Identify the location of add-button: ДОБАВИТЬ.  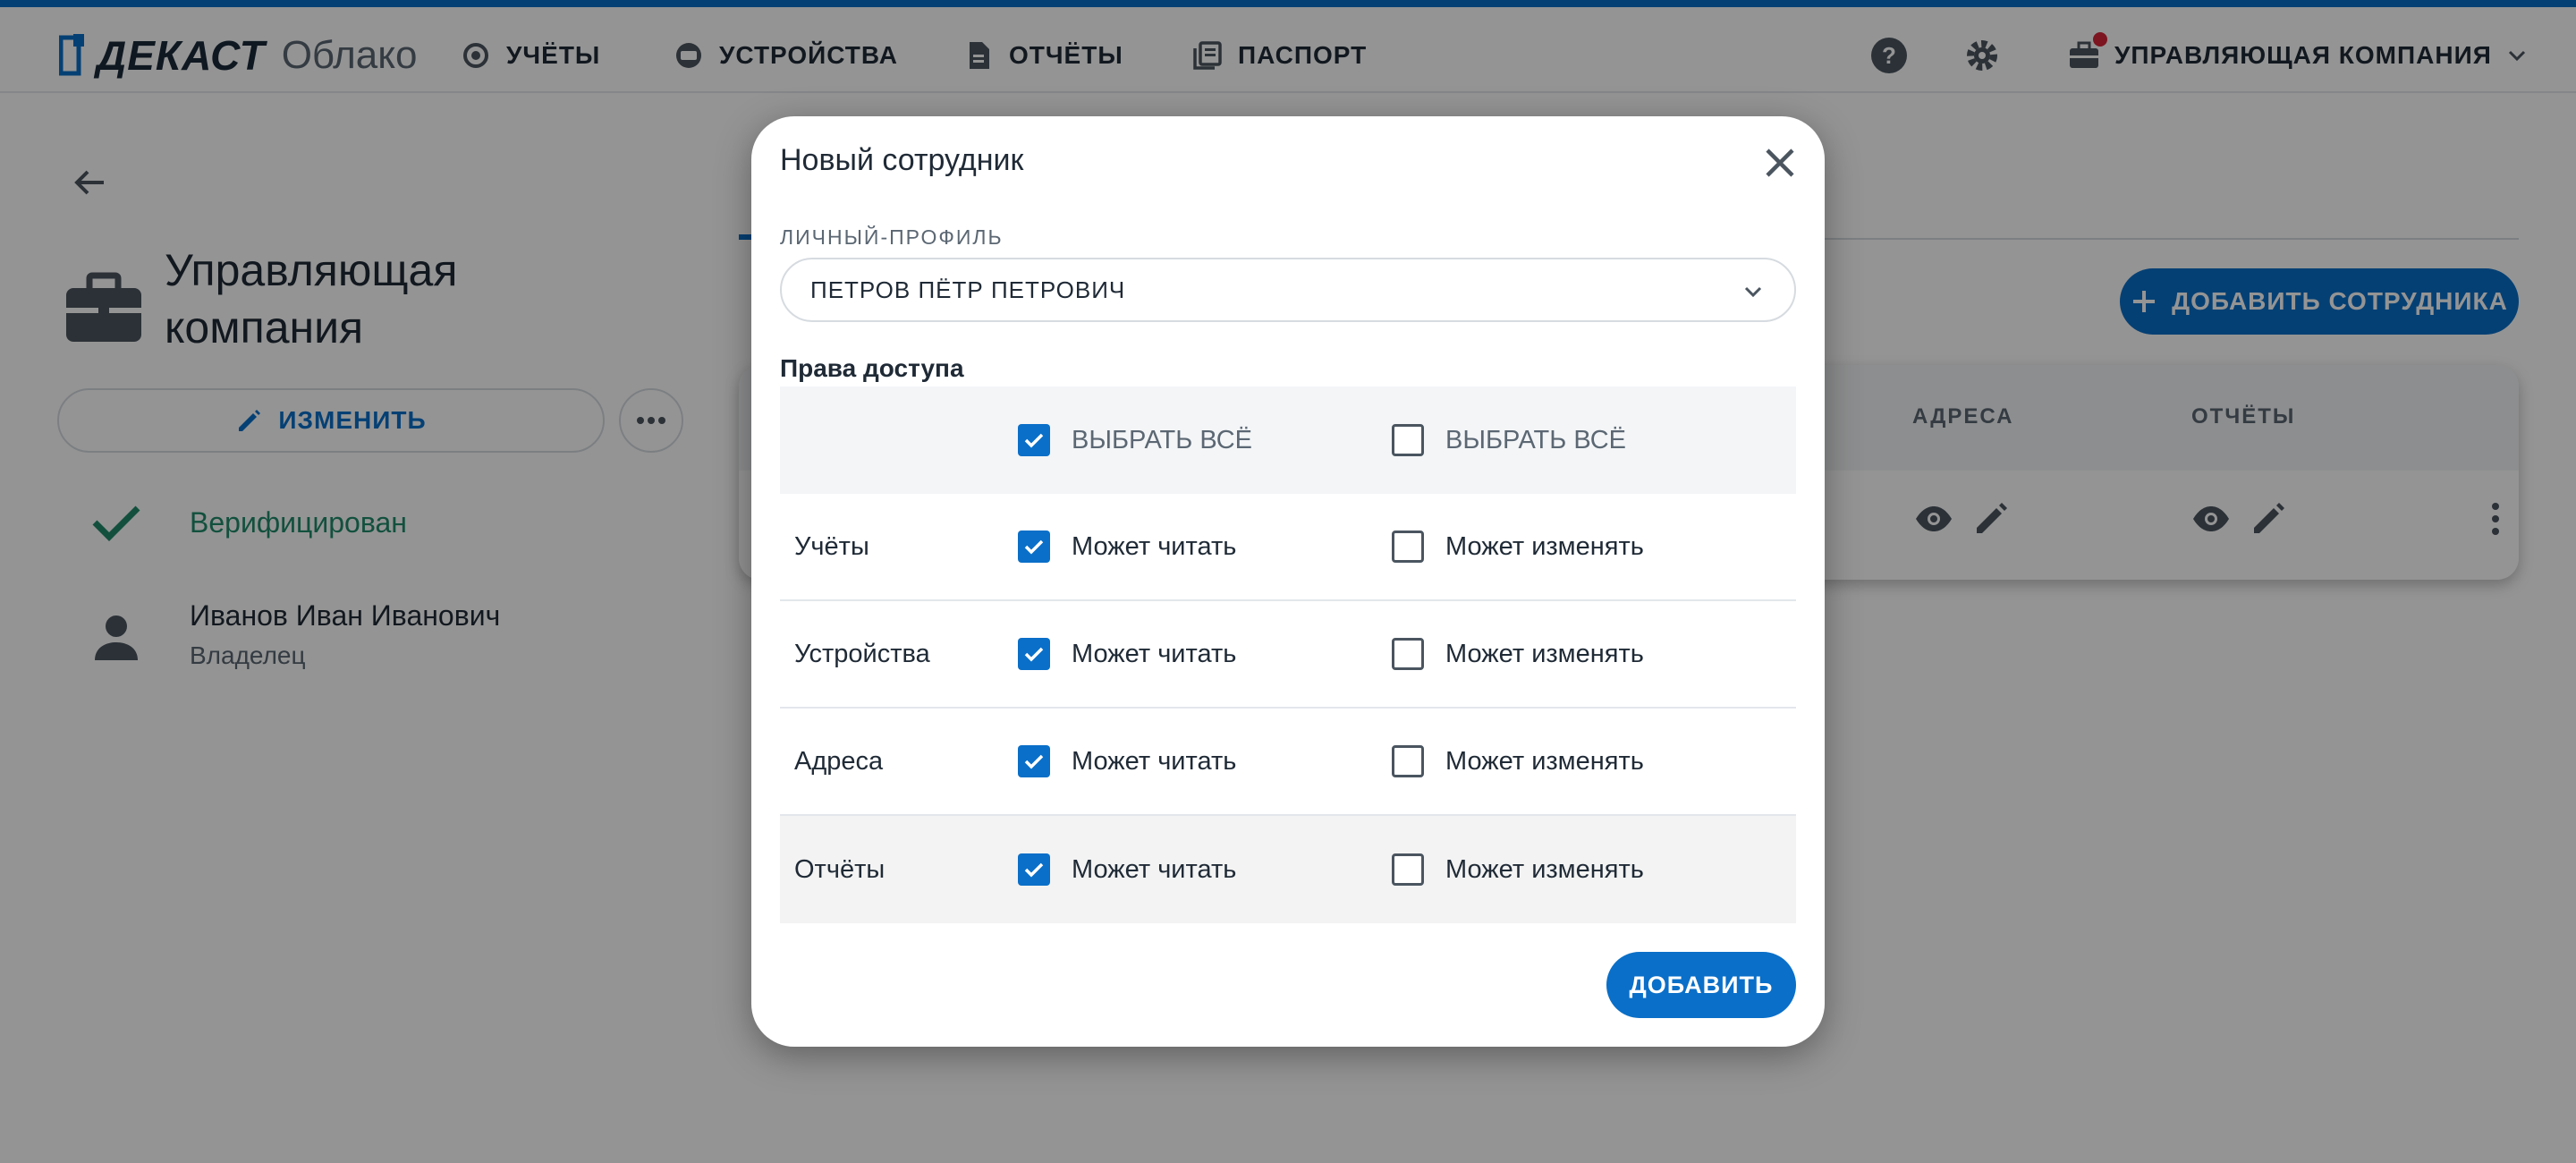
(1701, 985).